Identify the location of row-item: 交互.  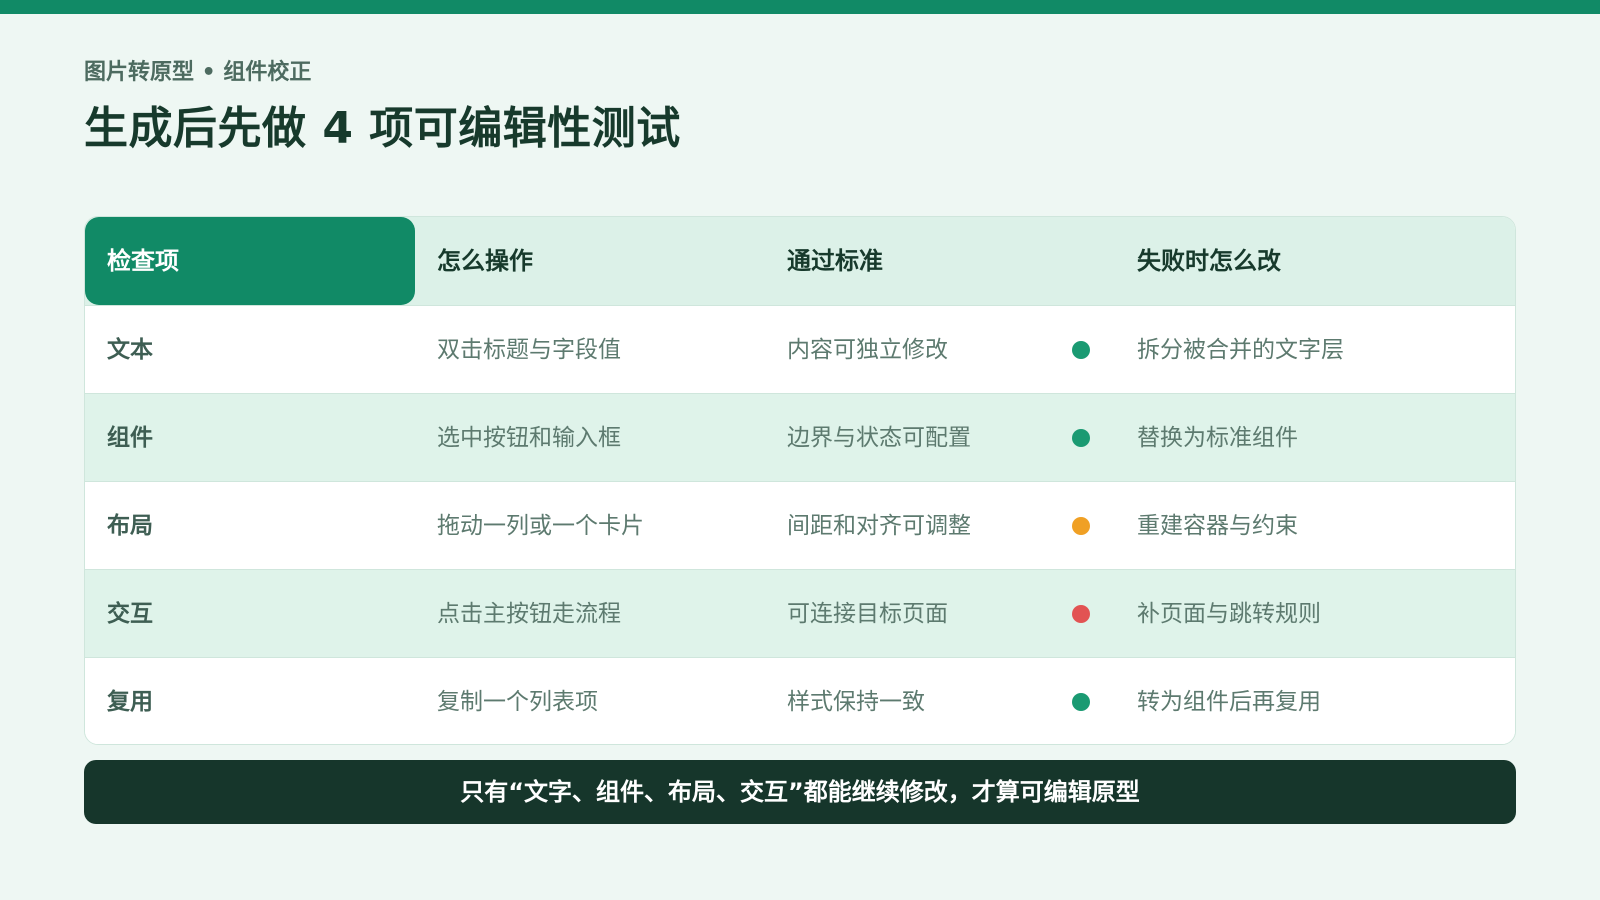
(130, 614).